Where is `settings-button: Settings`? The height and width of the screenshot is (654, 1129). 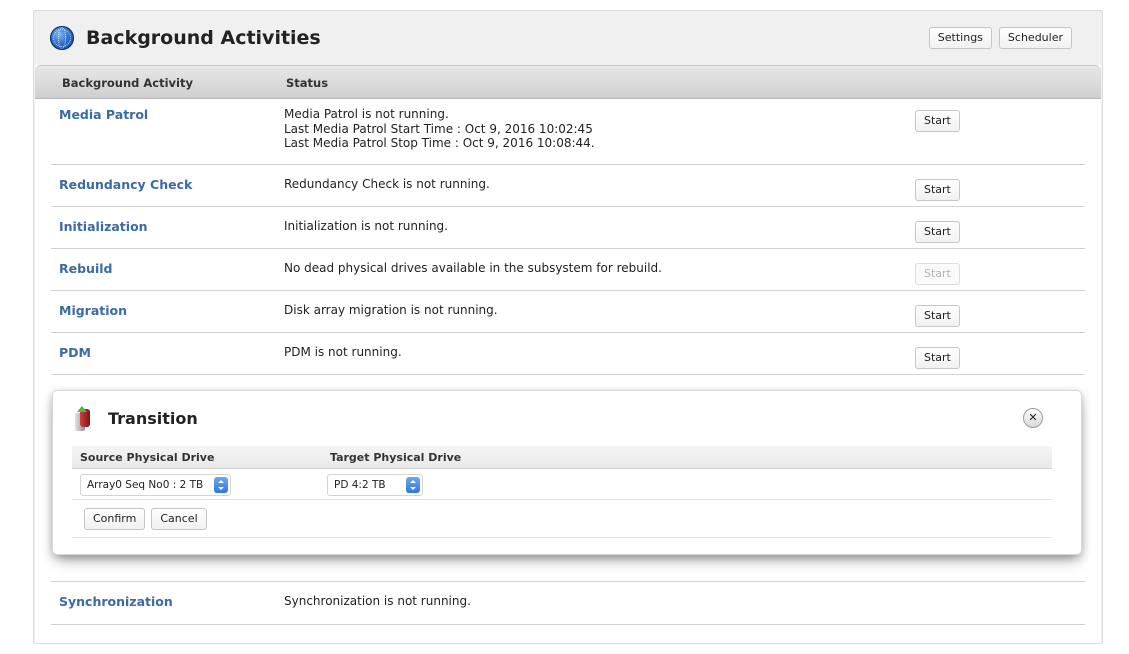
settings-button: Settings is located at coordinates (960, 38).